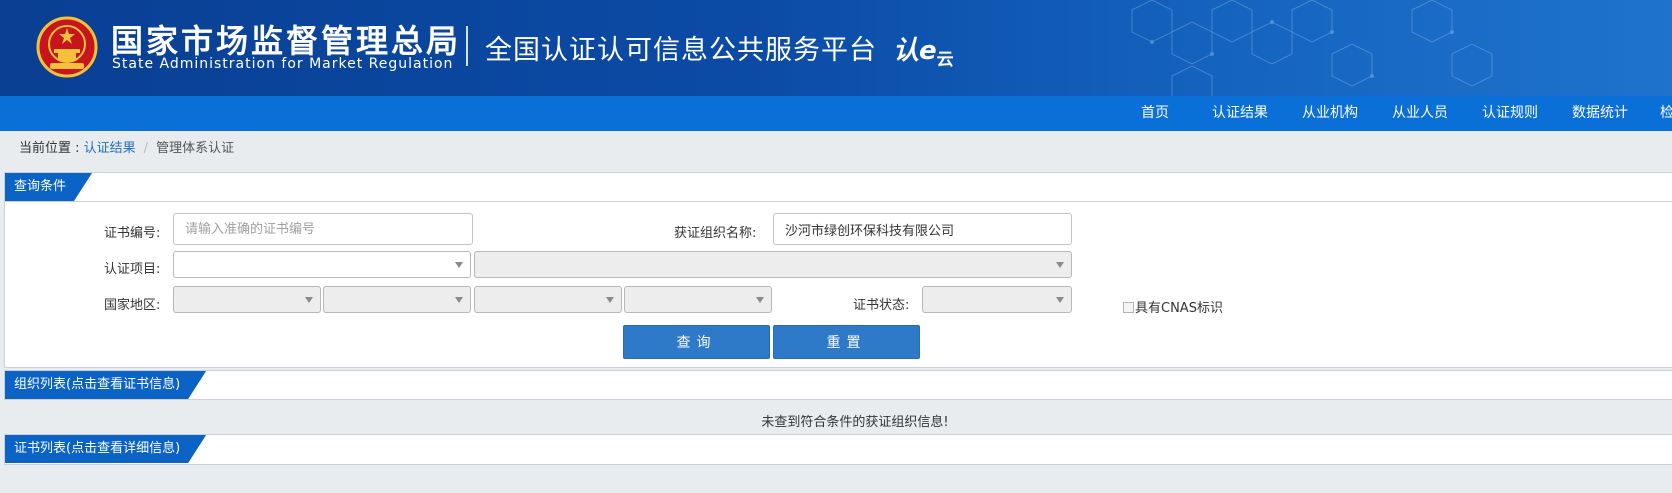  Describe the element at coordinates (1330, 113) in the screenshot. I see `nav-item-institutions: 从业机构` at that location.